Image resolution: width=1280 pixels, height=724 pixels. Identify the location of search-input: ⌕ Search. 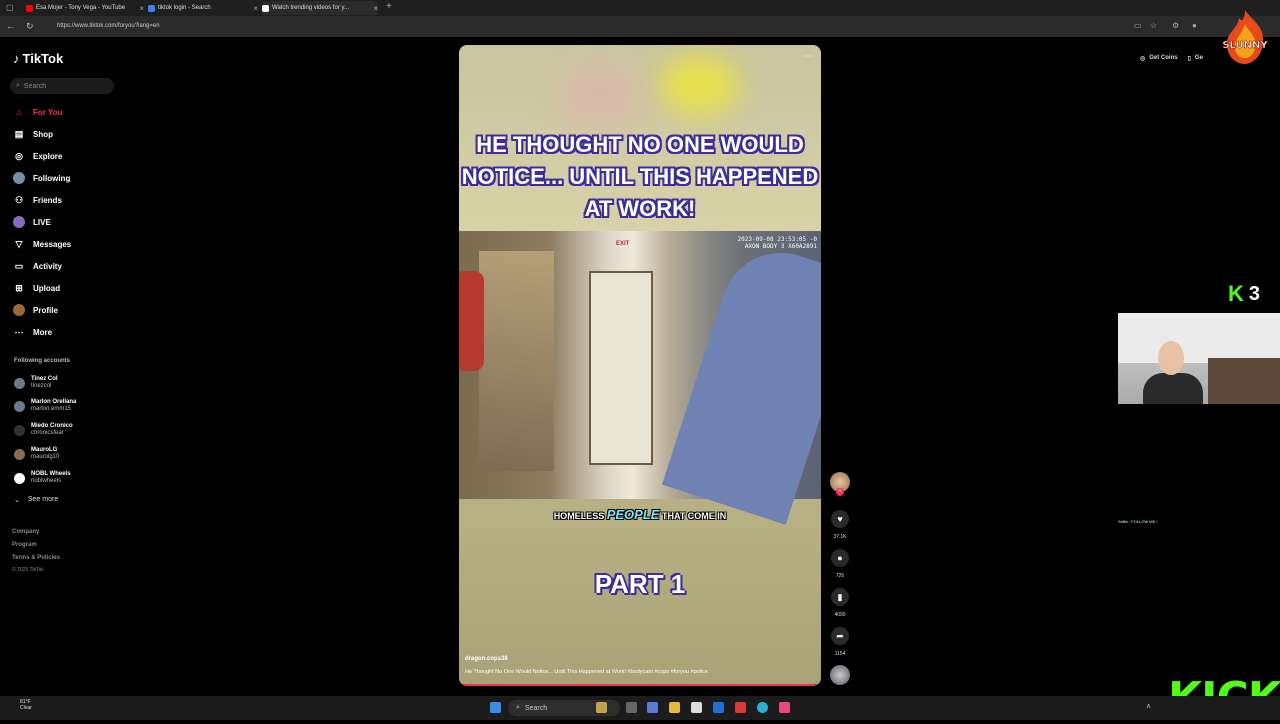
(62, 86).